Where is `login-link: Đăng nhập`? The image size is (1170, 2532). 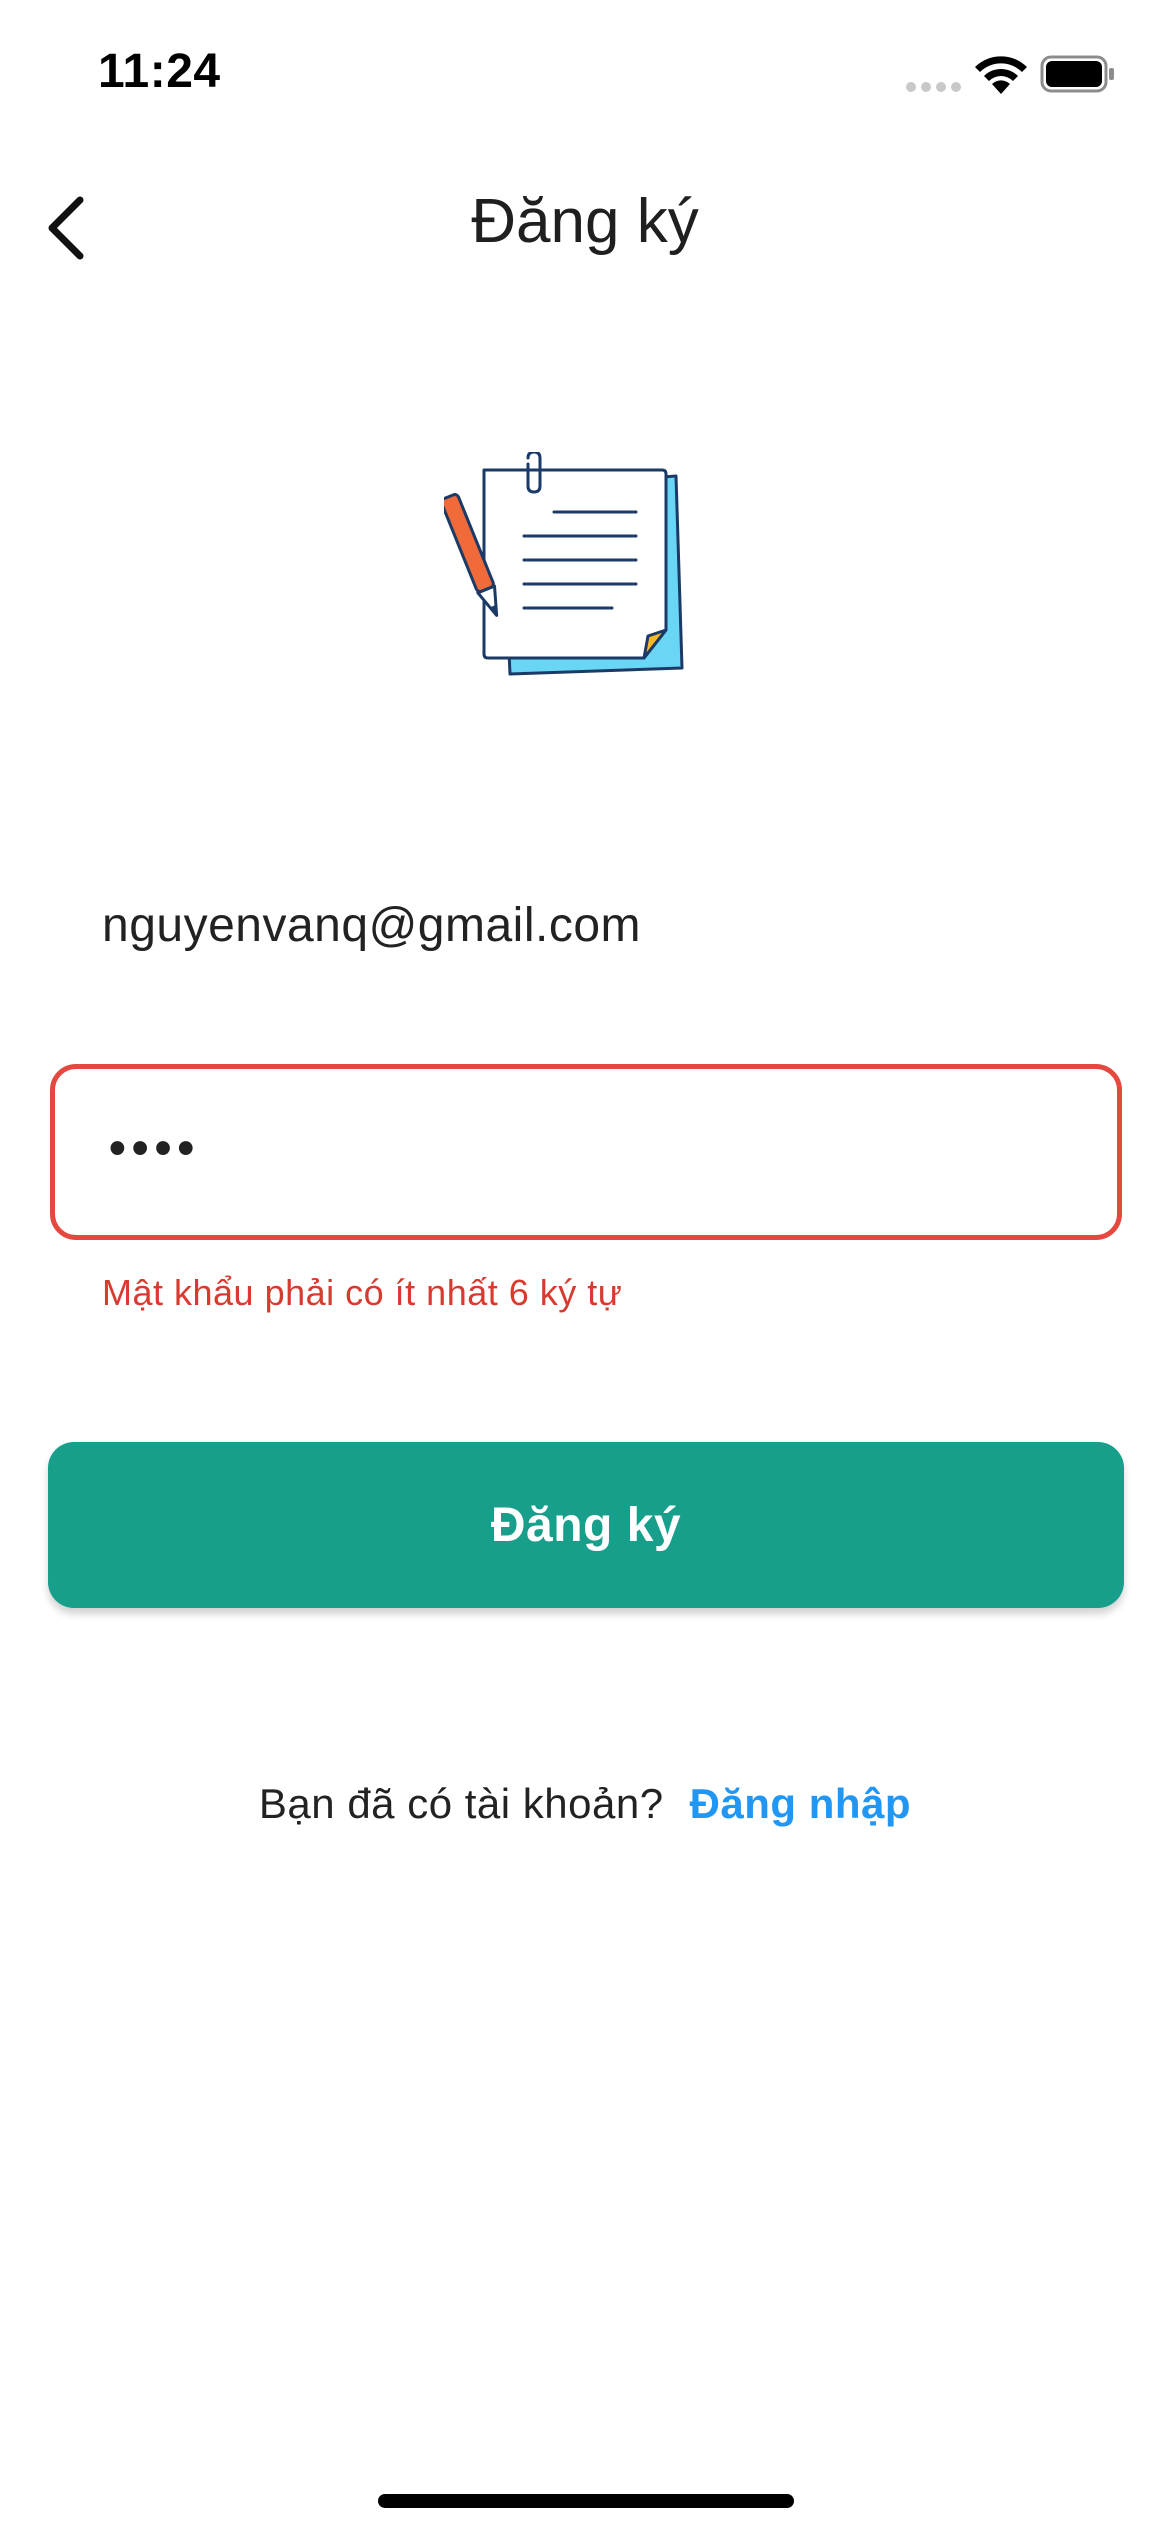
login-link: Đăng nhập is located at coordinates (801, 1803).